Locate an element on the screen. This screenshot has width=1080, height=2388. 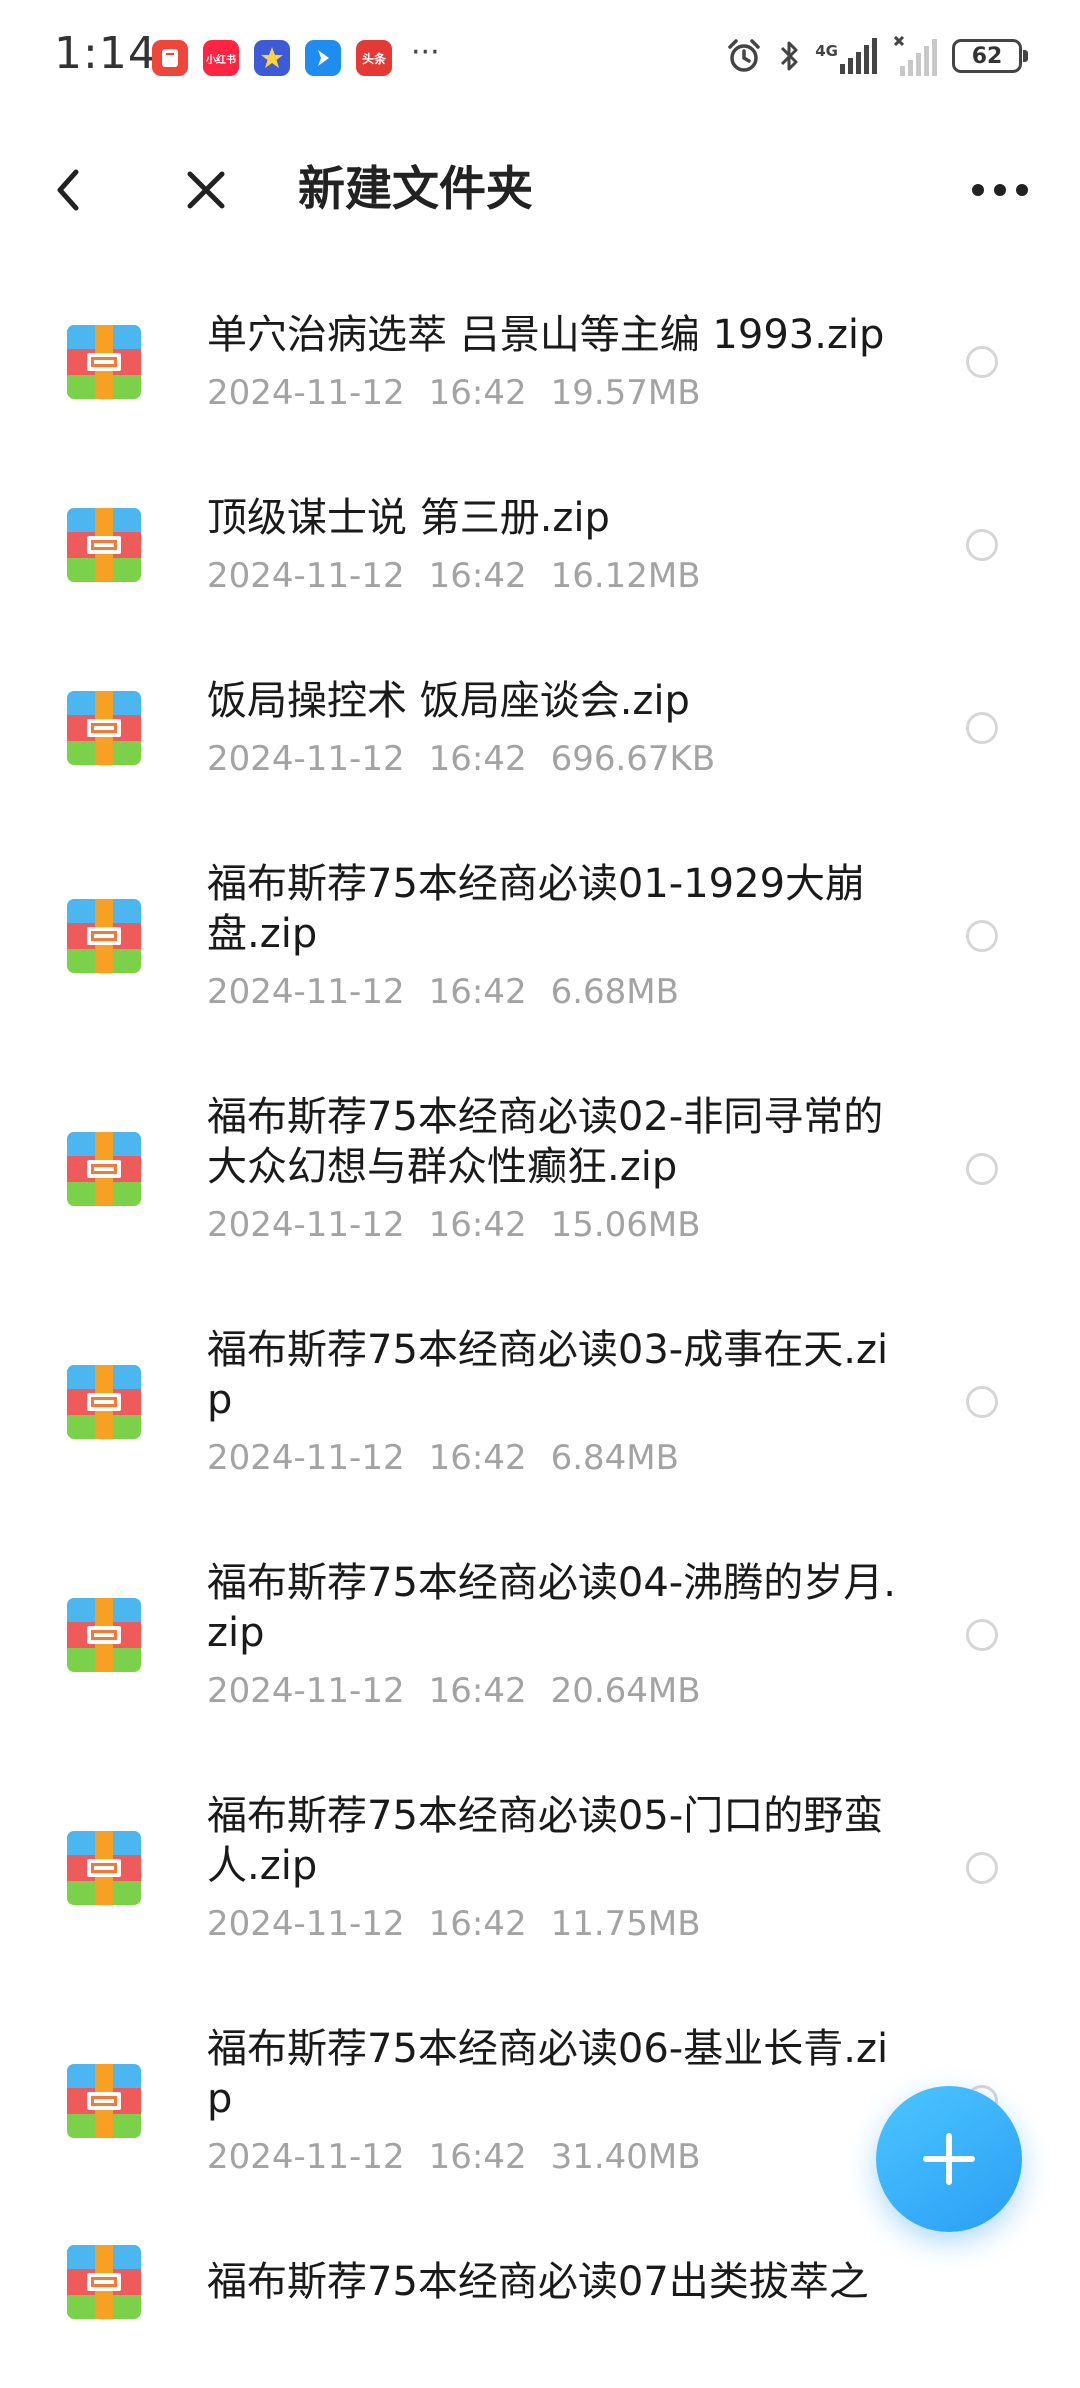
file-size: 6.68MB is located at coordinates (614, 992).